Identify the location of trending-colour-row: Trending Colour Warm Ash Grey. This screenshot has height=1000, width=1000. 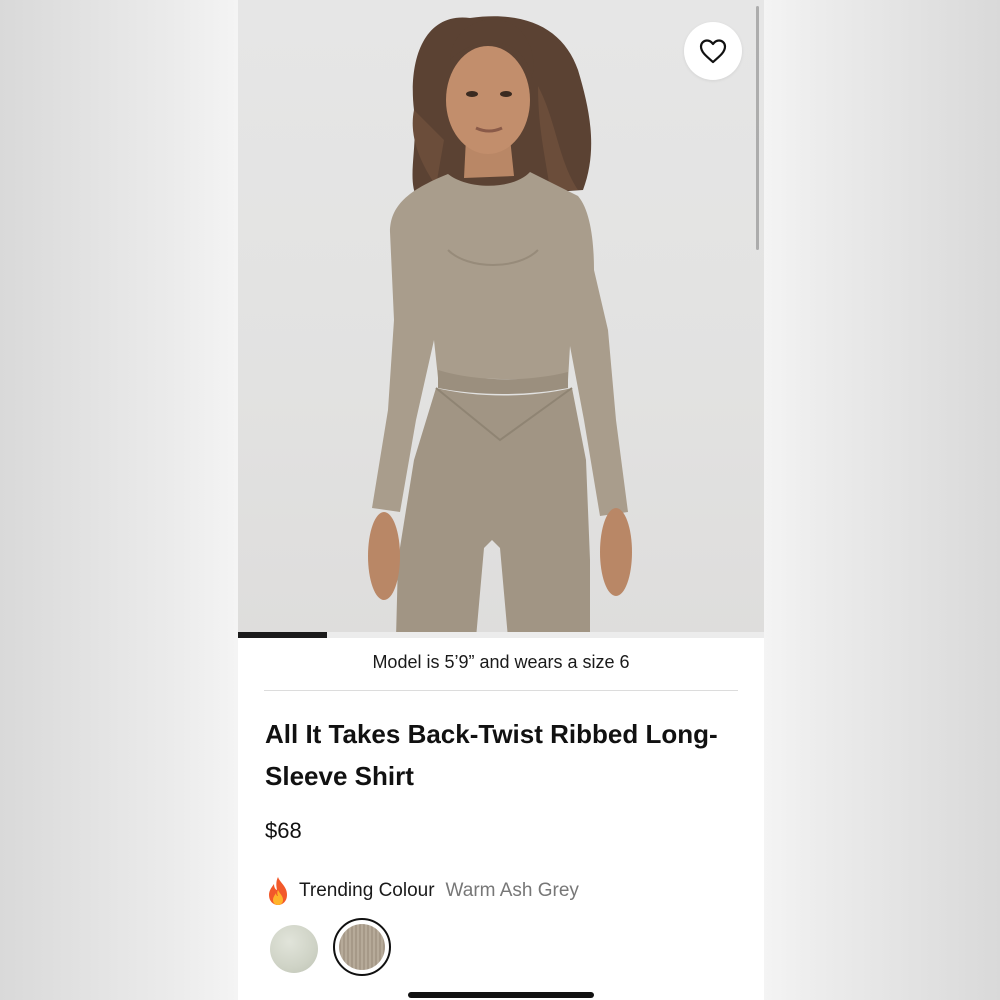
(422, 891).